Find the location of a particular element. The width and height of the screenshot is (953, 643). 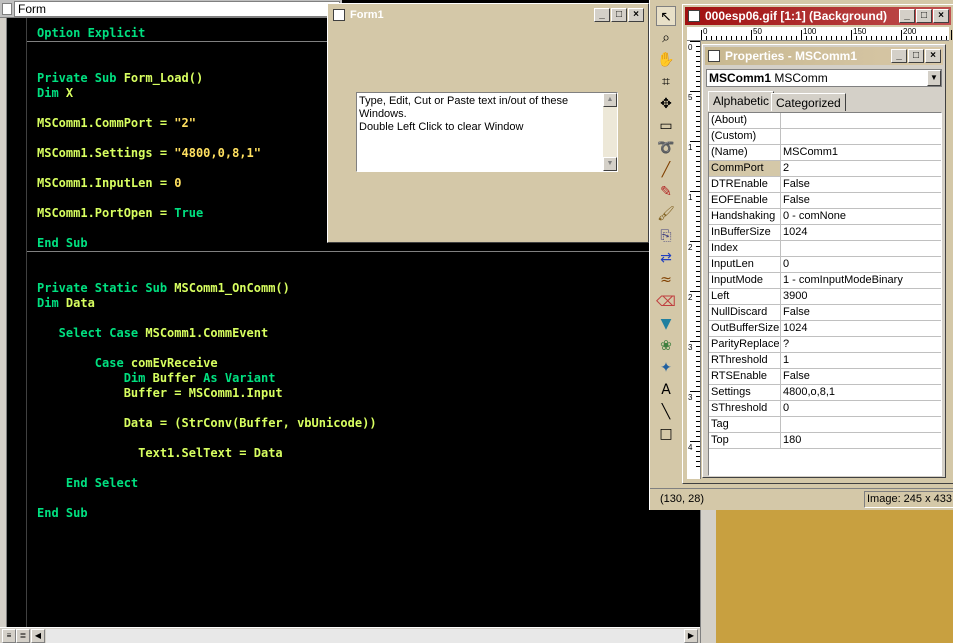

move-tool-icon: ✥ is located at coordinates (666, 104).